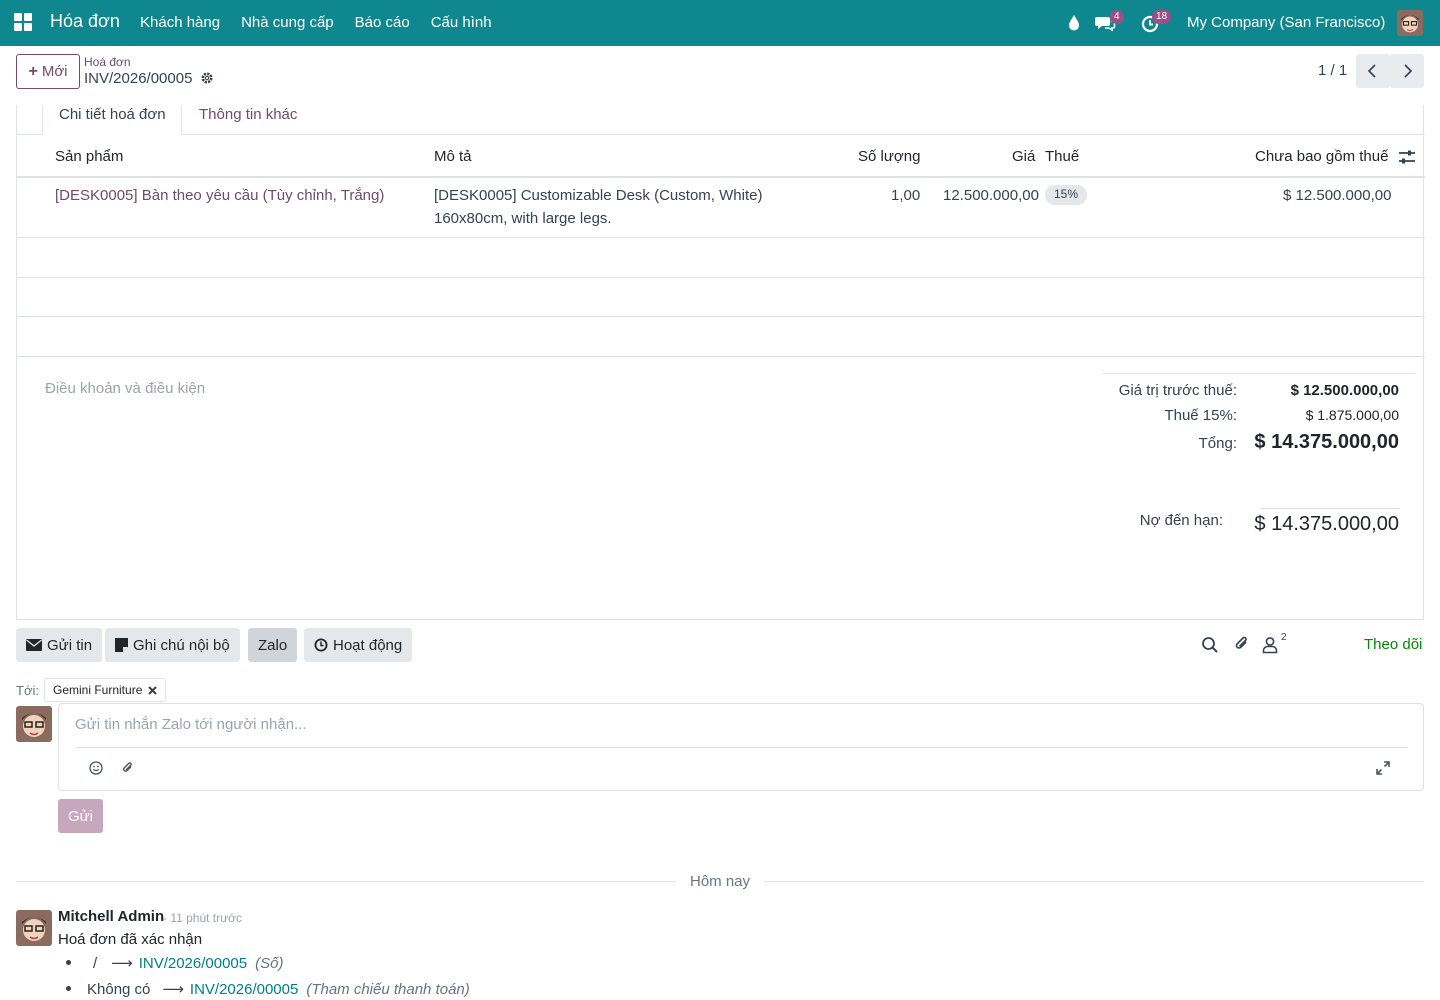 The image size is (1440, 1000). I want to click on followers-count: 2, so click(1284, 637).